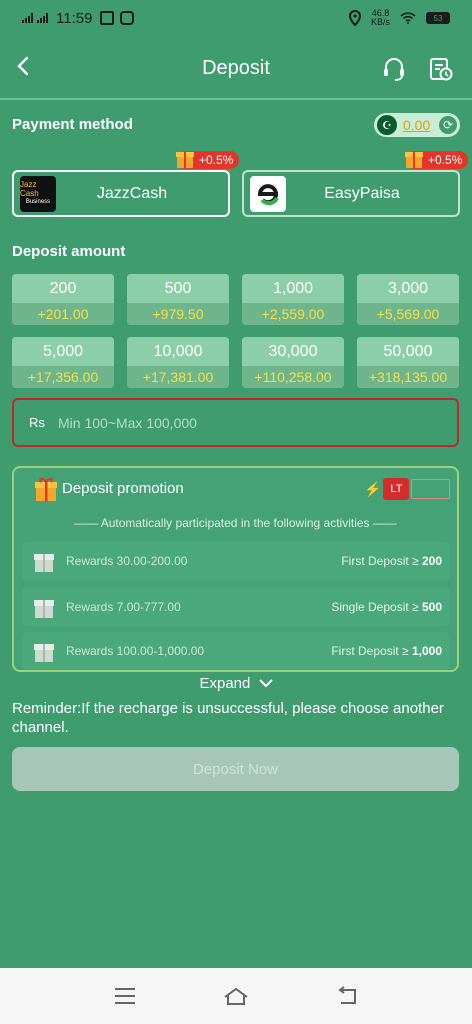 The height and width of the screenshot is (1024, 472). What do you see at coordinates (430, 489) in the screenshot?
I see `countdown-timer` at bounding box center [430, 489].